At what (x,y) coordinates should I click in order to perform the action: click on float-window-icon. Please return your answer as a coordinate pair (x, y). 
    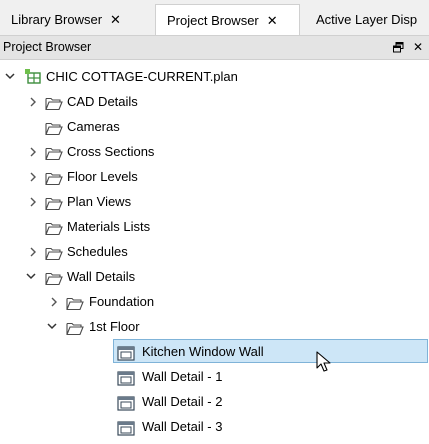
    Looking at the image, I should click on (398, 47).